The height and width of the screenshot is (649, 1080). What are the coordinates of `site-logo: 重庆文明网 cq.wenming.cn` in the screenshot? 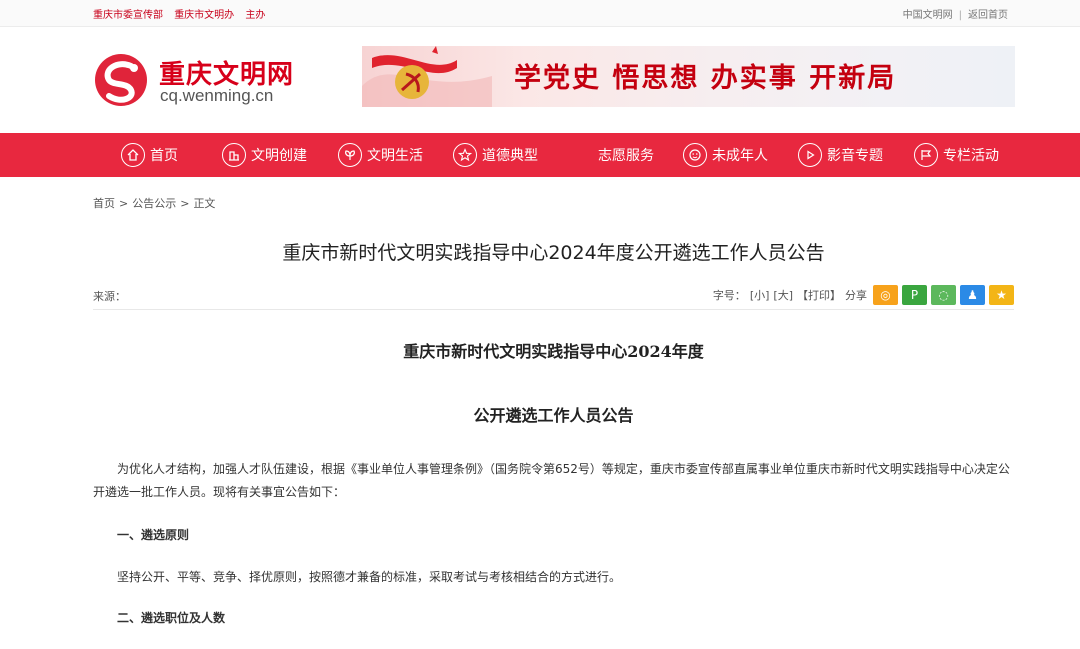 It's located at (198, 80).